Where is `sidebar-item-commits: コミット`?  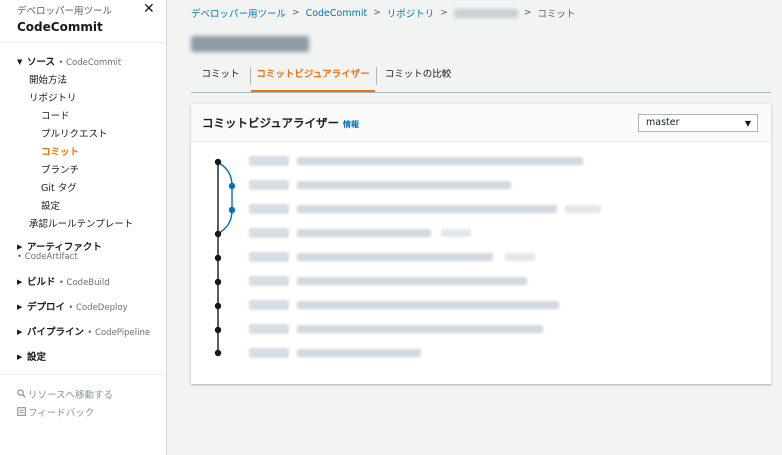
sidebar-item-commits: コミット is located at coordinates (60, 151).